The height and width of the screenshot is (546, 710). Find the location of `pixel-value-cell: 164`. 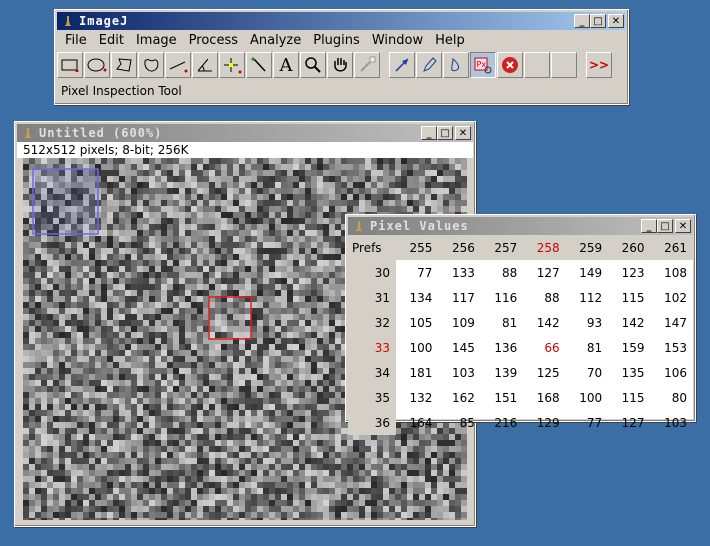

pixel-value-cell: 164 is located at coordinates (421, 422).